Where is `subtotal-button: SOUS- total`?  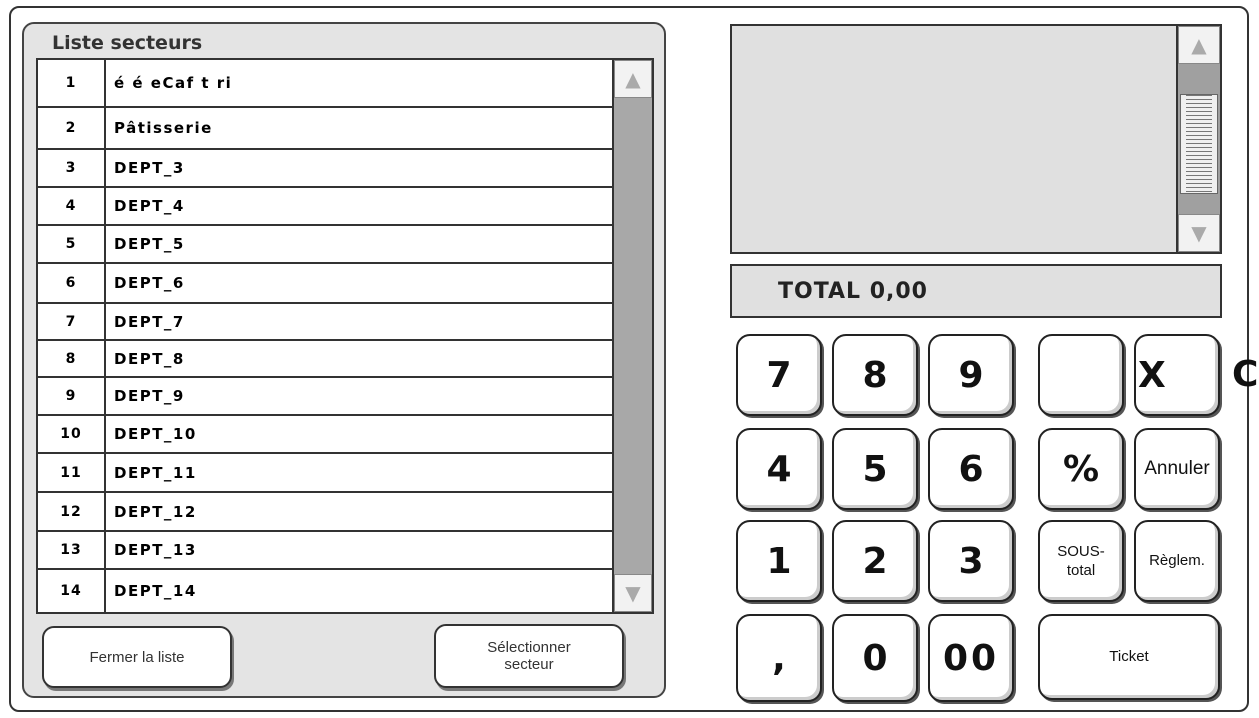 subtotal-button: SOUS- total is located at coordinates (1081, 561).